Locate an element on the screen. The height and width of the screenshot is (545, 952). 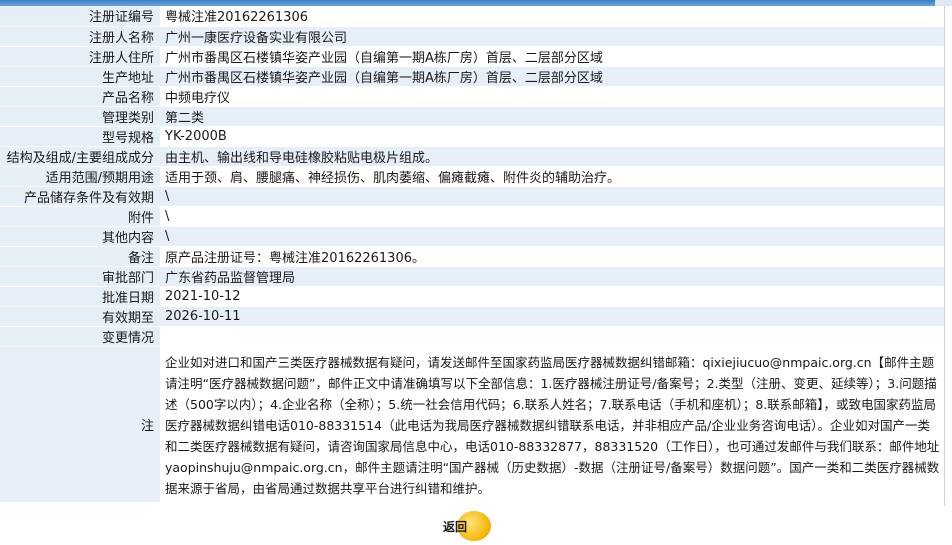
detail-row: 备注 原产品注册证号：粤械注准20162261306。 is located at coordinates (472, 256).